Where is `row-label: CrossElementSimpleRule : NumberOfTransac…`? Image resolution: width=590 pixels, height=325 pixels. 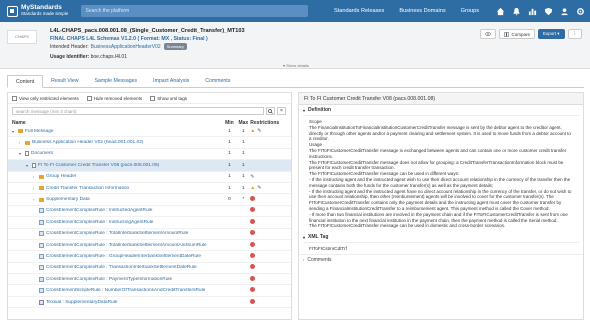
row-label: CrossElementSimpleRule : NumberOfTransac… is located at coordinates (126, 291).